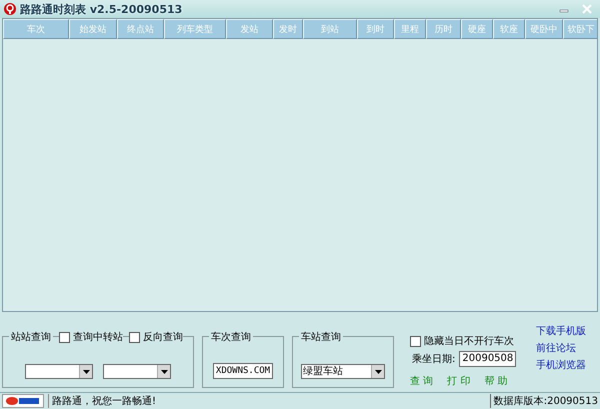 The height and width of the screenshot is (409, 600). Describe the element at coordinates (561, 348) in the screenshot. I see `link: 前往论坛` at that location.